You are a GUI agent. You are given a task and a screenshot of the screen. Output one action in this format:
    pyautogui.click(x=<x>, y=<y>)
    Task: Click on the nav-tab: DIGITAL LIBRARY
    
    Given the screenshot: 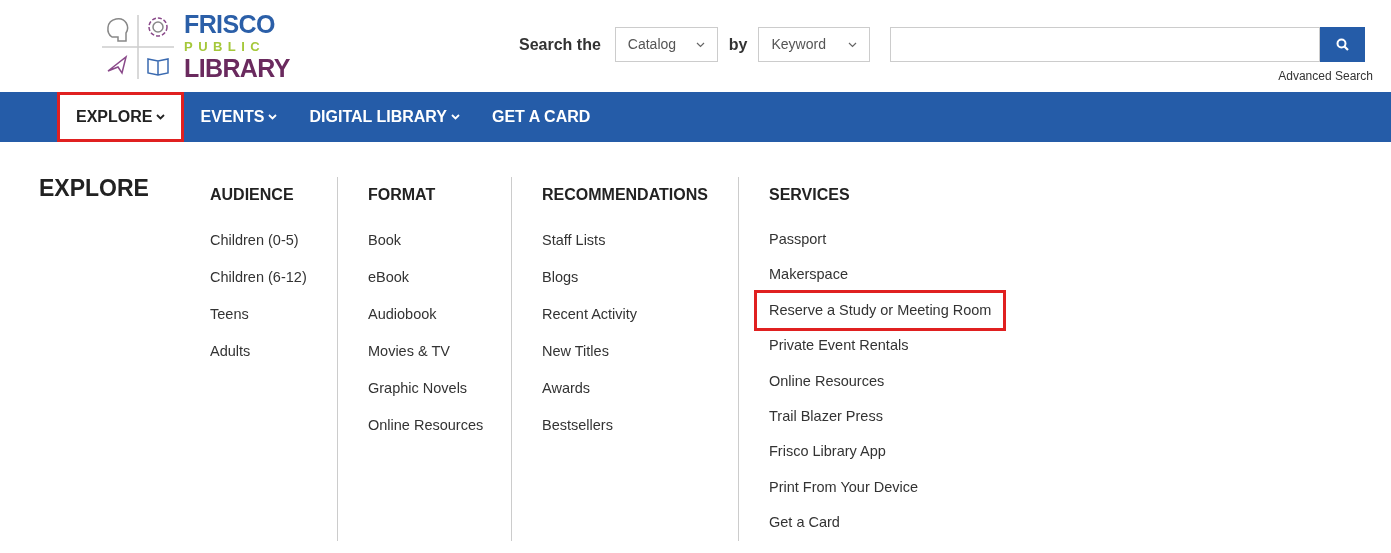 What is the action you would take?
    pyautogui.click(x=384, y=117)
    